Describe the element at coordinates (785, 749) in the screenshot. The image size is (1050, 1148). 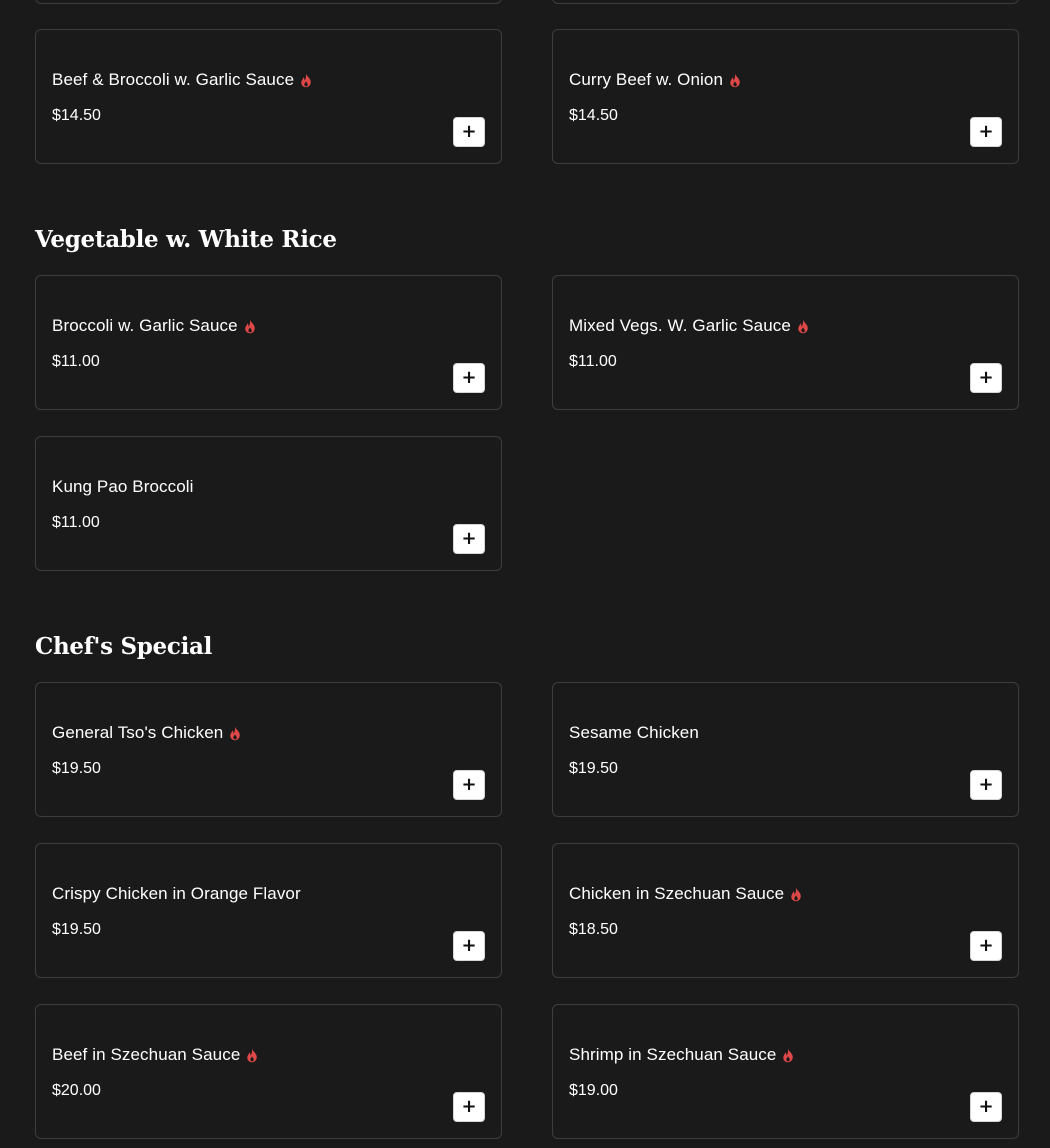
I see `menu-item-card: Sesame Chicken $19.50 +` at that location.